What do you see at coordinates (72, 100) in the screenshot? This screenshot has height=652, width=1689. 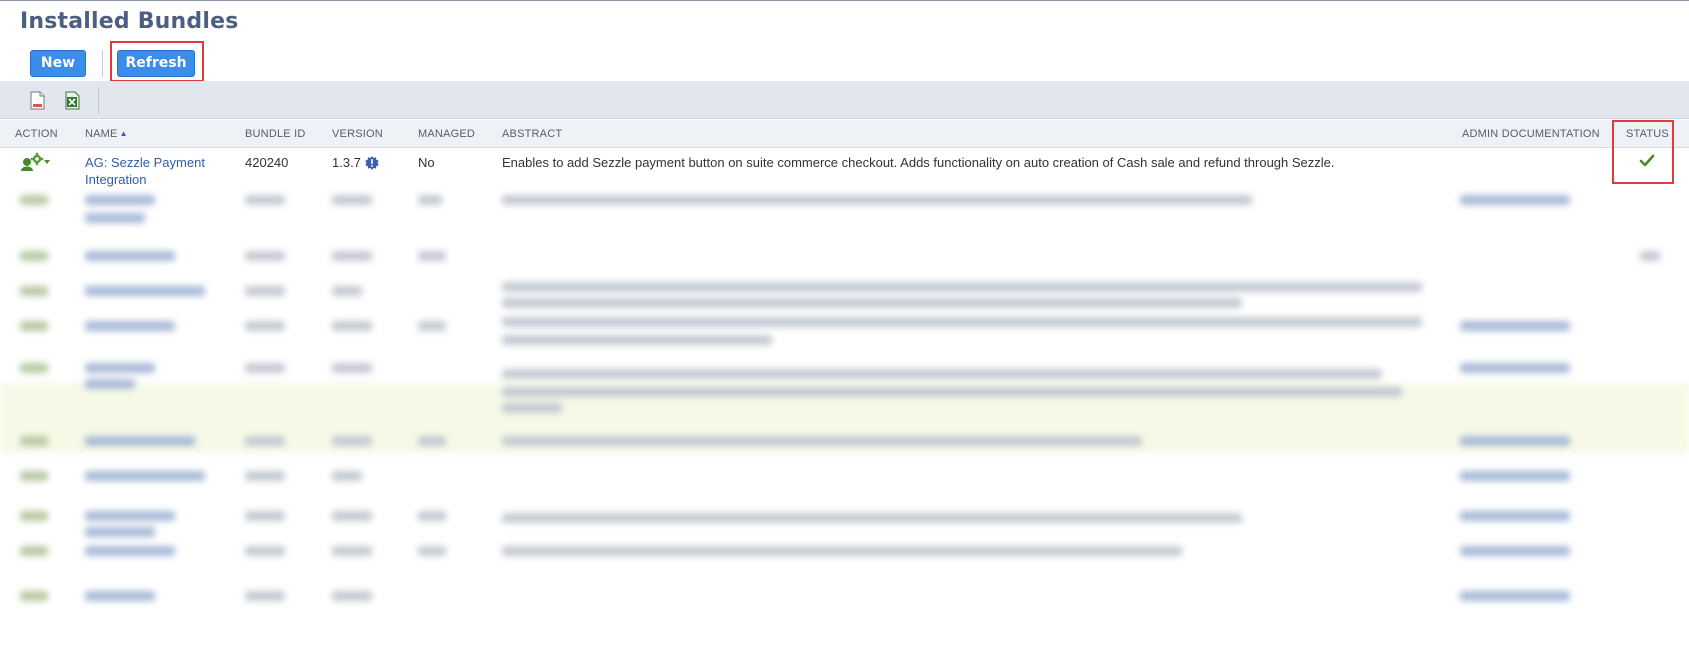 I see `excel-icon` at bounding box center [72, 100].